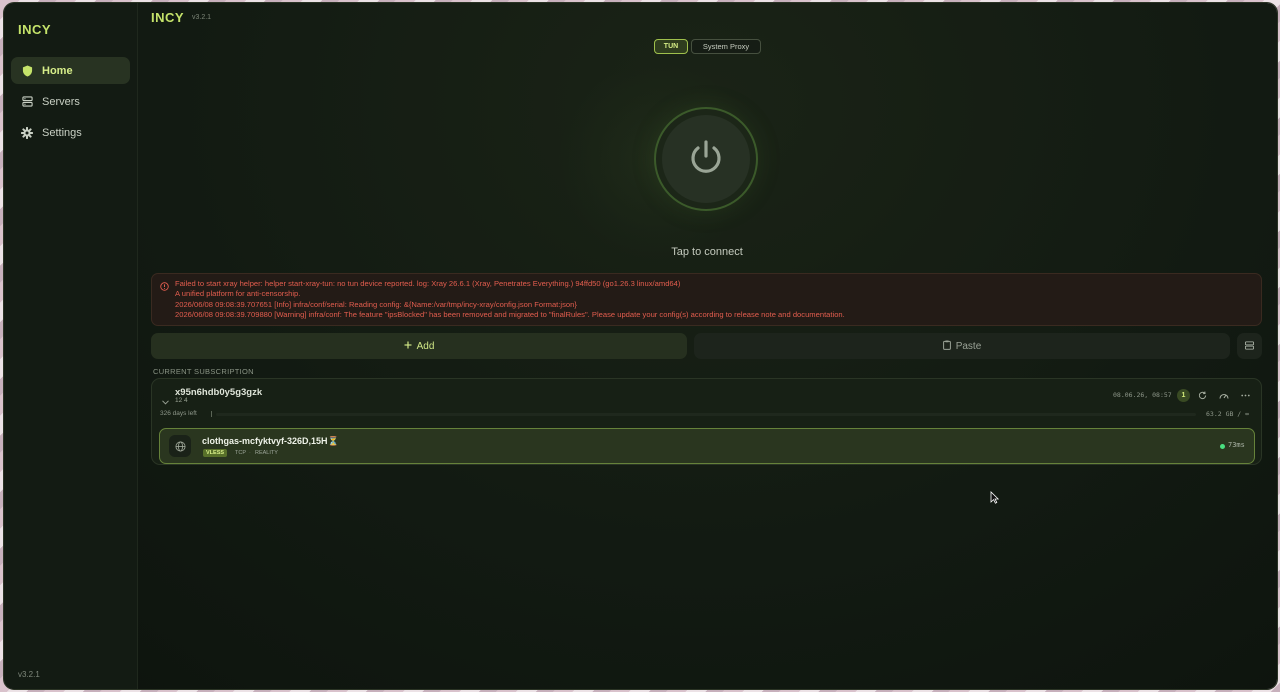  Describe the element at coordinates (168, 17) in the screenshot. I see `page-title: INCY` at that location.